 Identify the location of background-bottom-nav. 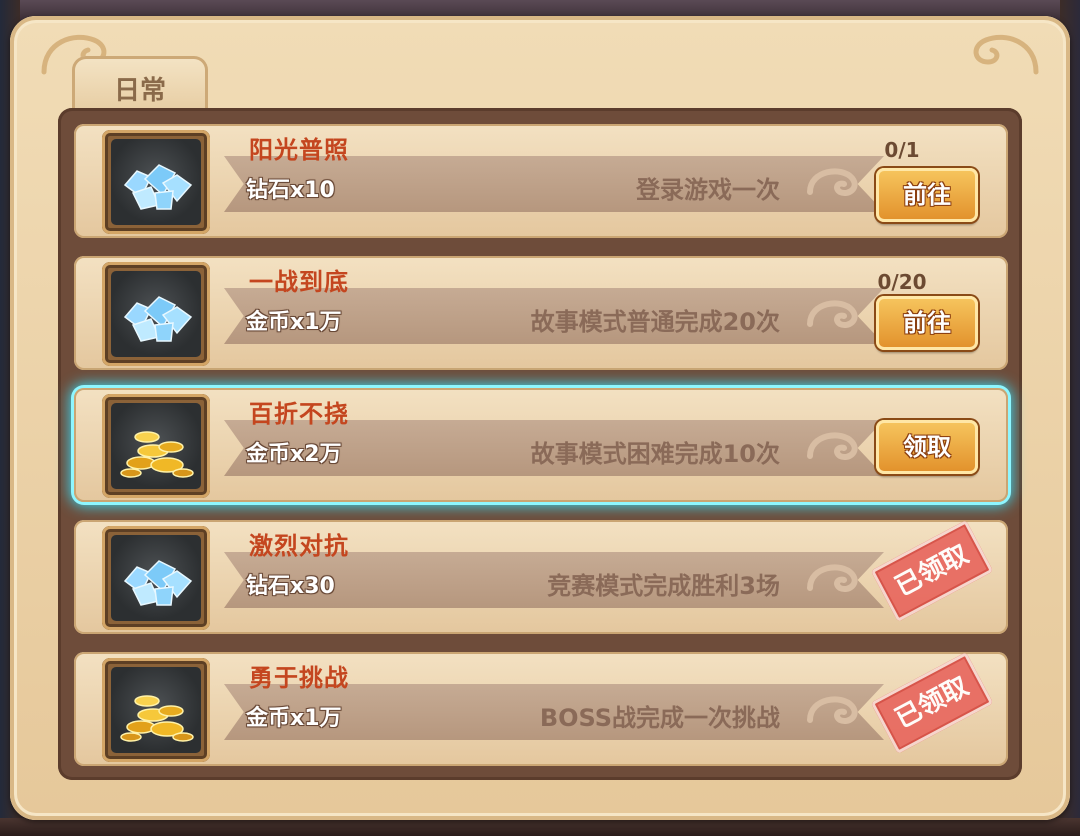
(540, 827).